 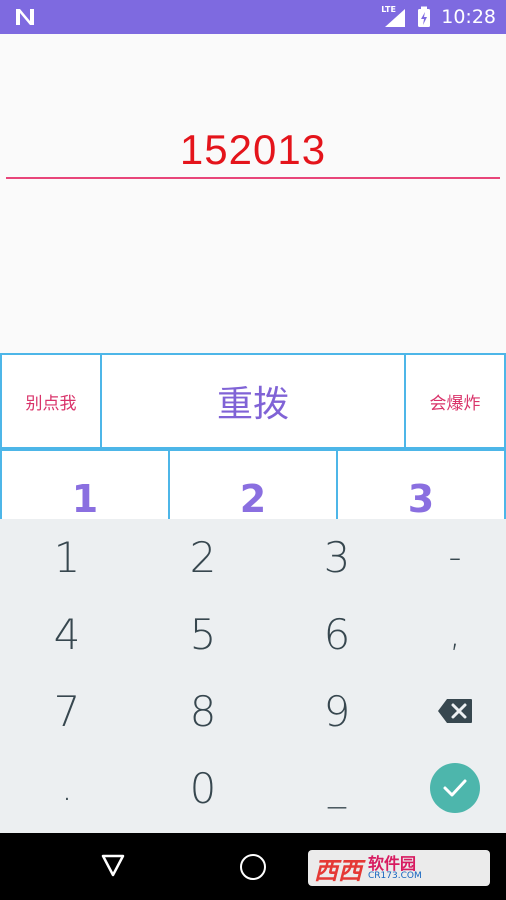 What do you see at coordinates (203, 788) in the screenshot?
I see `key-0: 0` at bounding box center [203, 788].